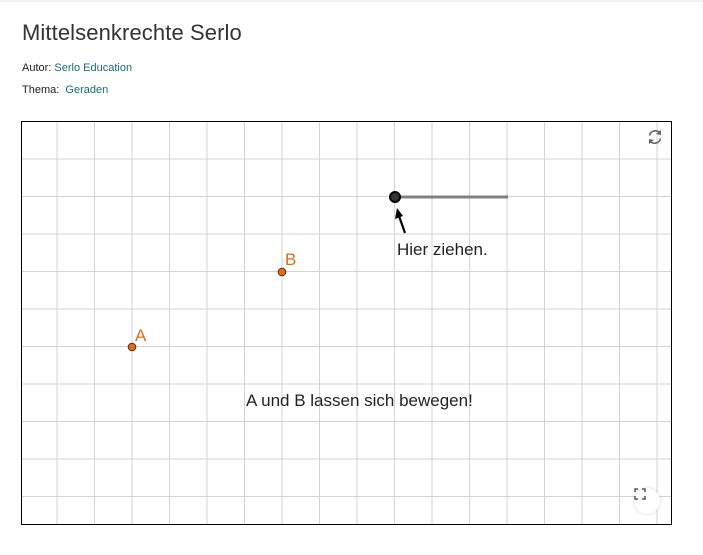 The height and width of the screenshot is (555, 703). What do you see at coordinates (282, 272) in the screenshot?
I see `point-b` at bounding box center [282, 272].